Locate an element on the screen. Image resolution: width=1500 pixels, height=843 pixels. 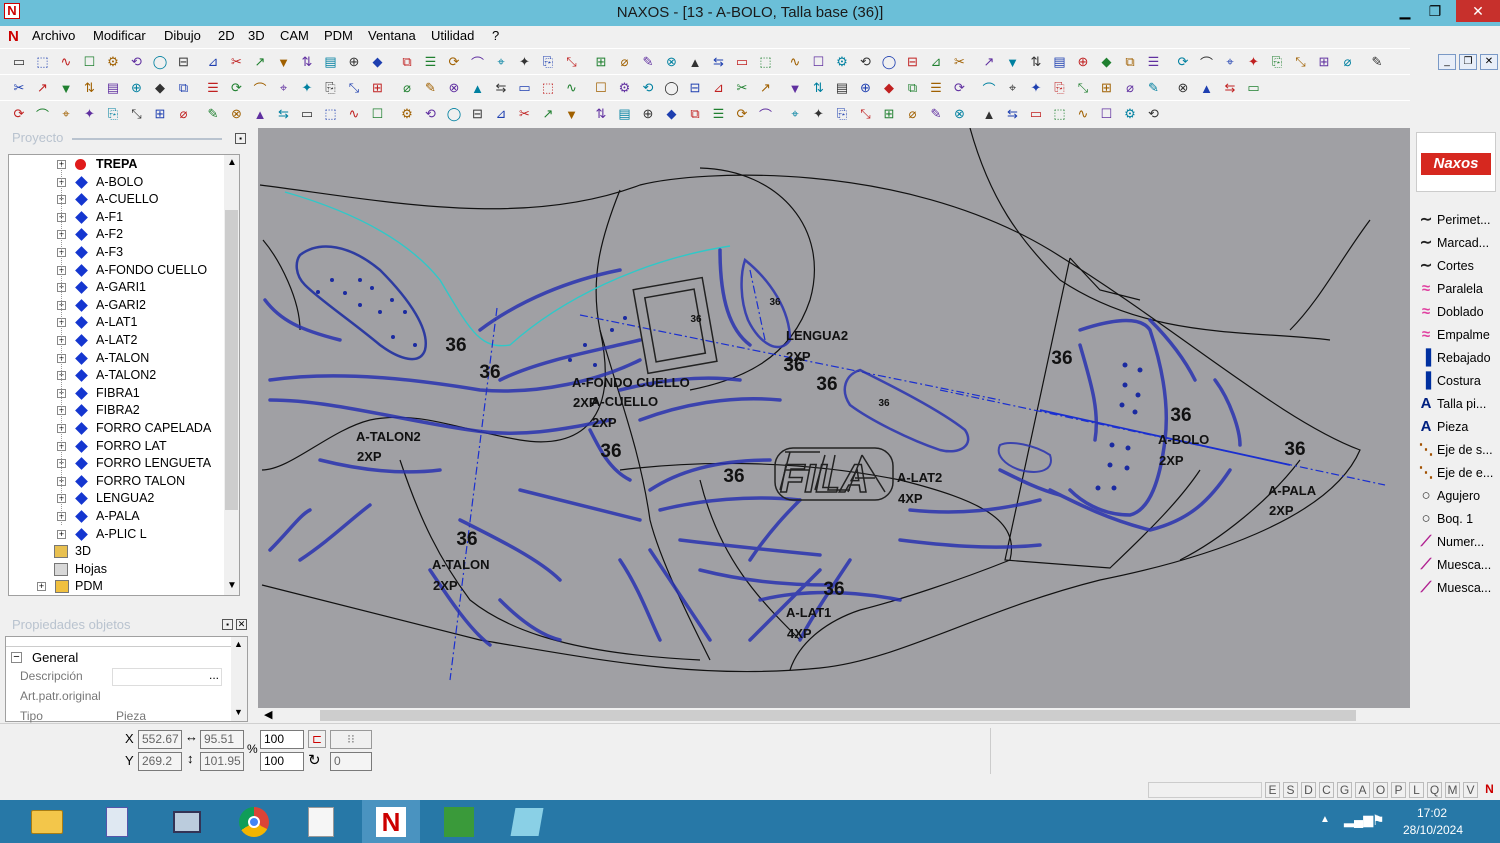
prop-value-art is located at coordinates (167, 697).